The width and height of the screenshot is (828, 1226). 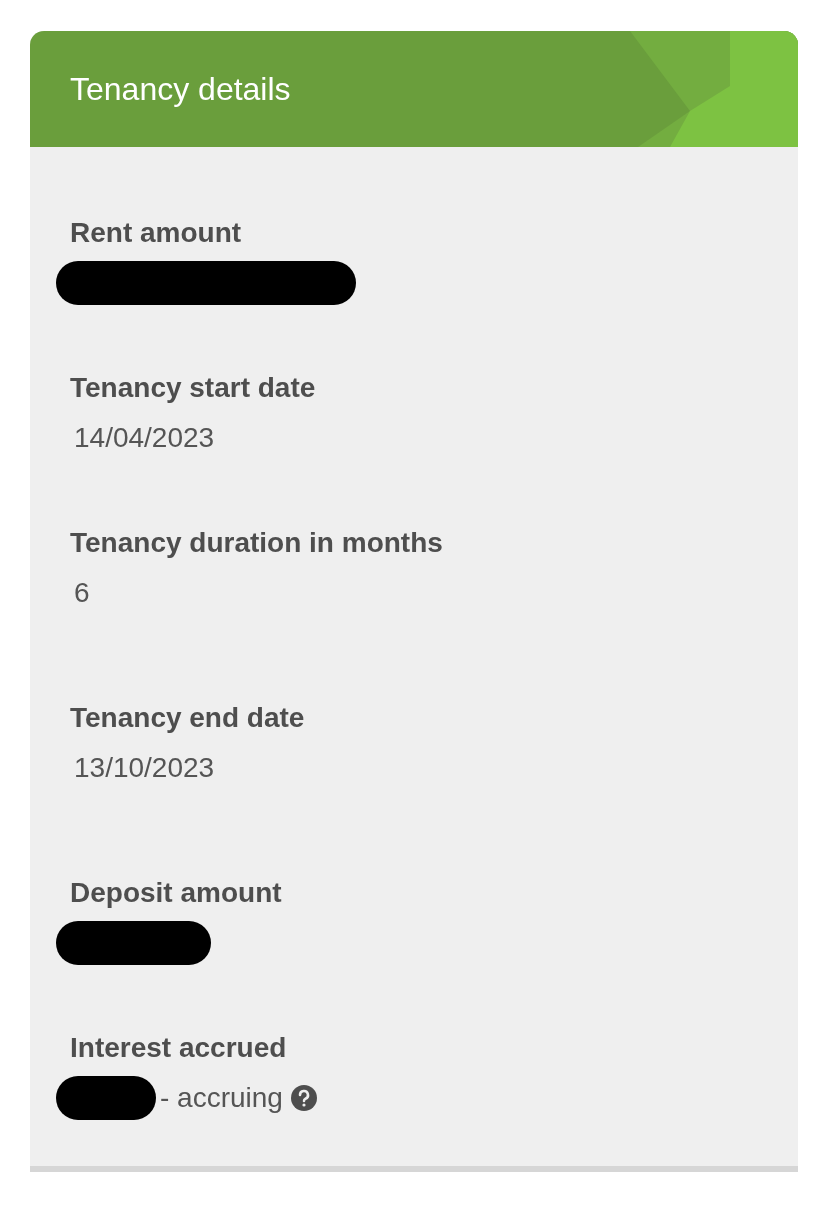 I want to click on field-value: 14/04/2023, so click(x=144, y=438).